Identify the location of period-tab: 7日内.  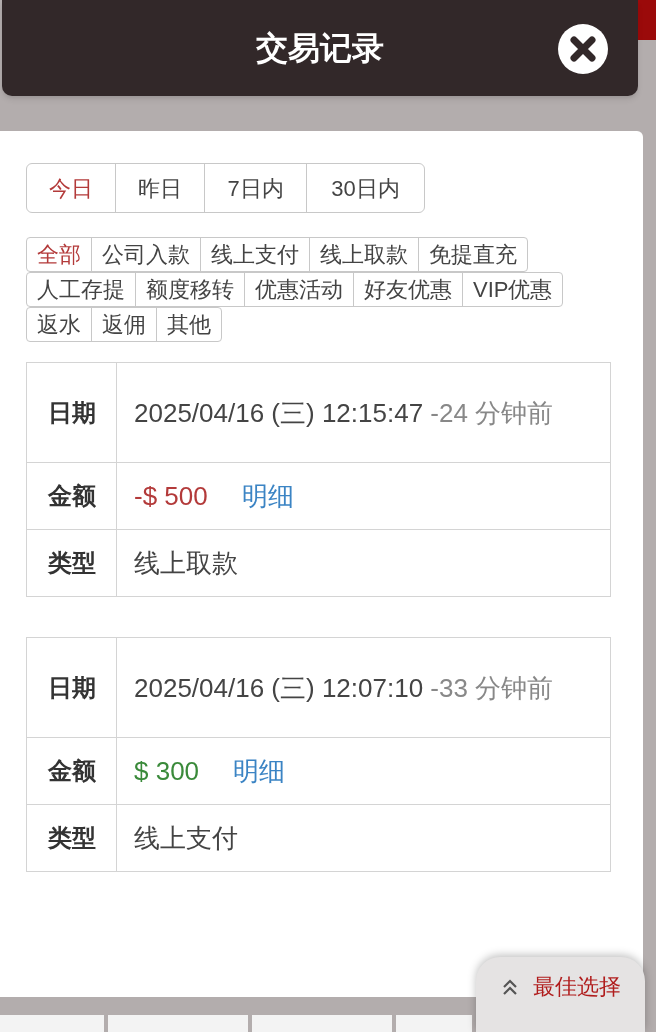
(255, 188).